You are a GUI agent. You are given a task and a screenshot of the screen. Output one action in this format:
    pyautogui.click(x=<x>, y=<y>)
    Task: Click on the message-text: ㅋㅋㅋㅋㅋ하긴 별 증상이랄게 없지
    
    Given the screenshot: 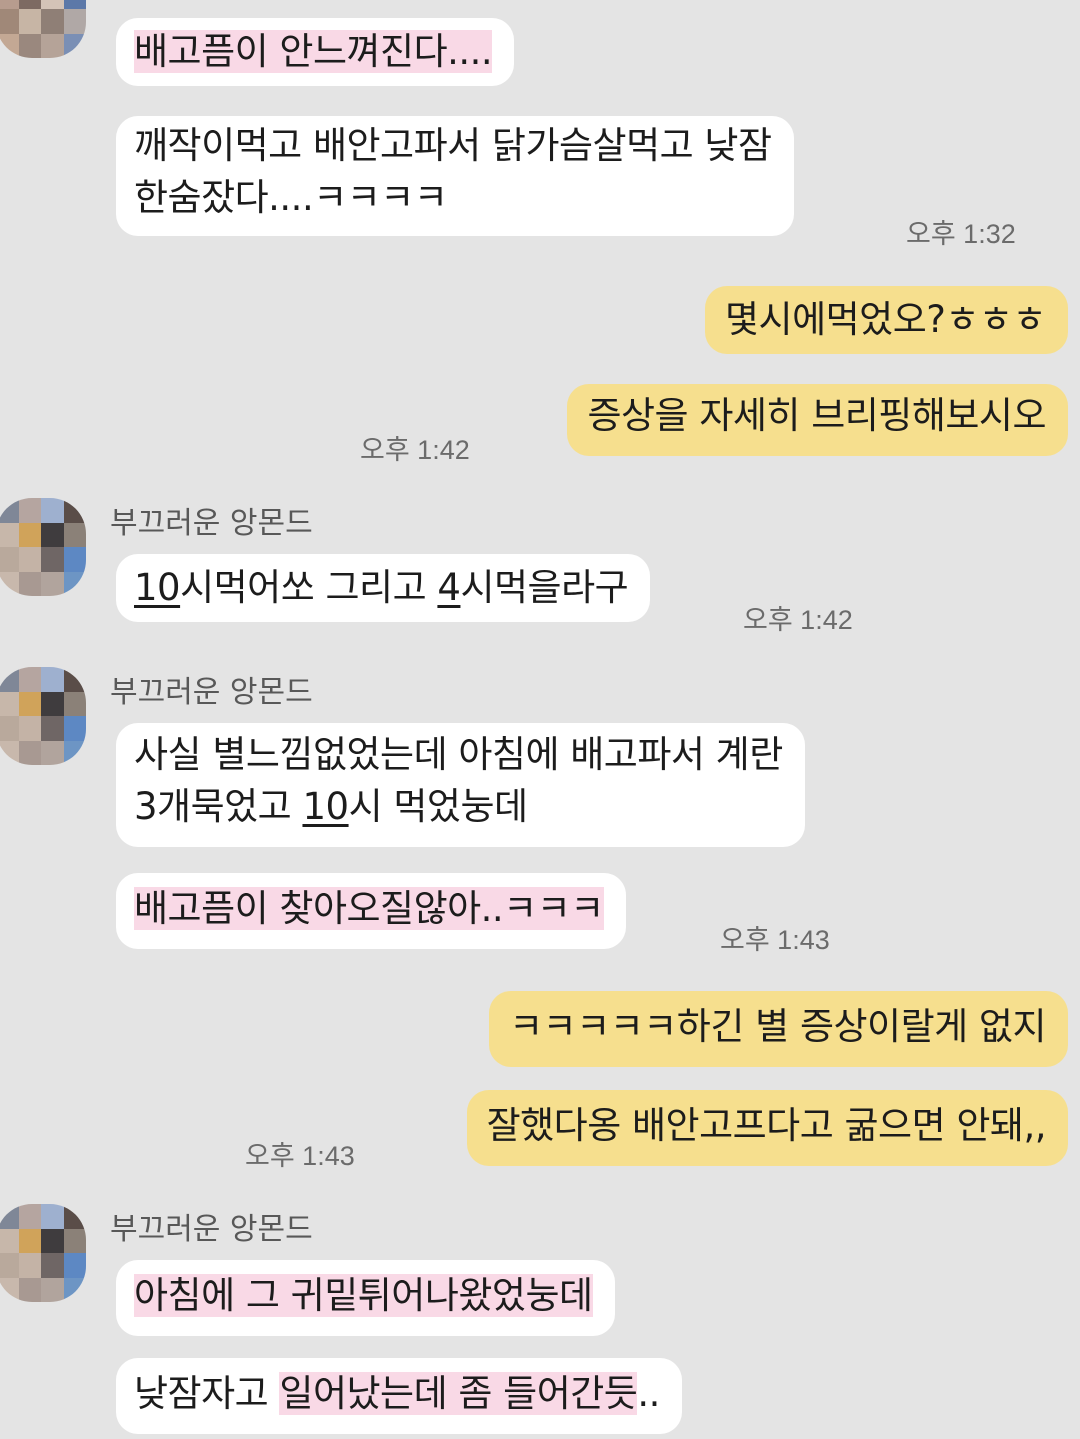 What is the action you would take?
    pyautogui.click(x=777, y=1026)
    